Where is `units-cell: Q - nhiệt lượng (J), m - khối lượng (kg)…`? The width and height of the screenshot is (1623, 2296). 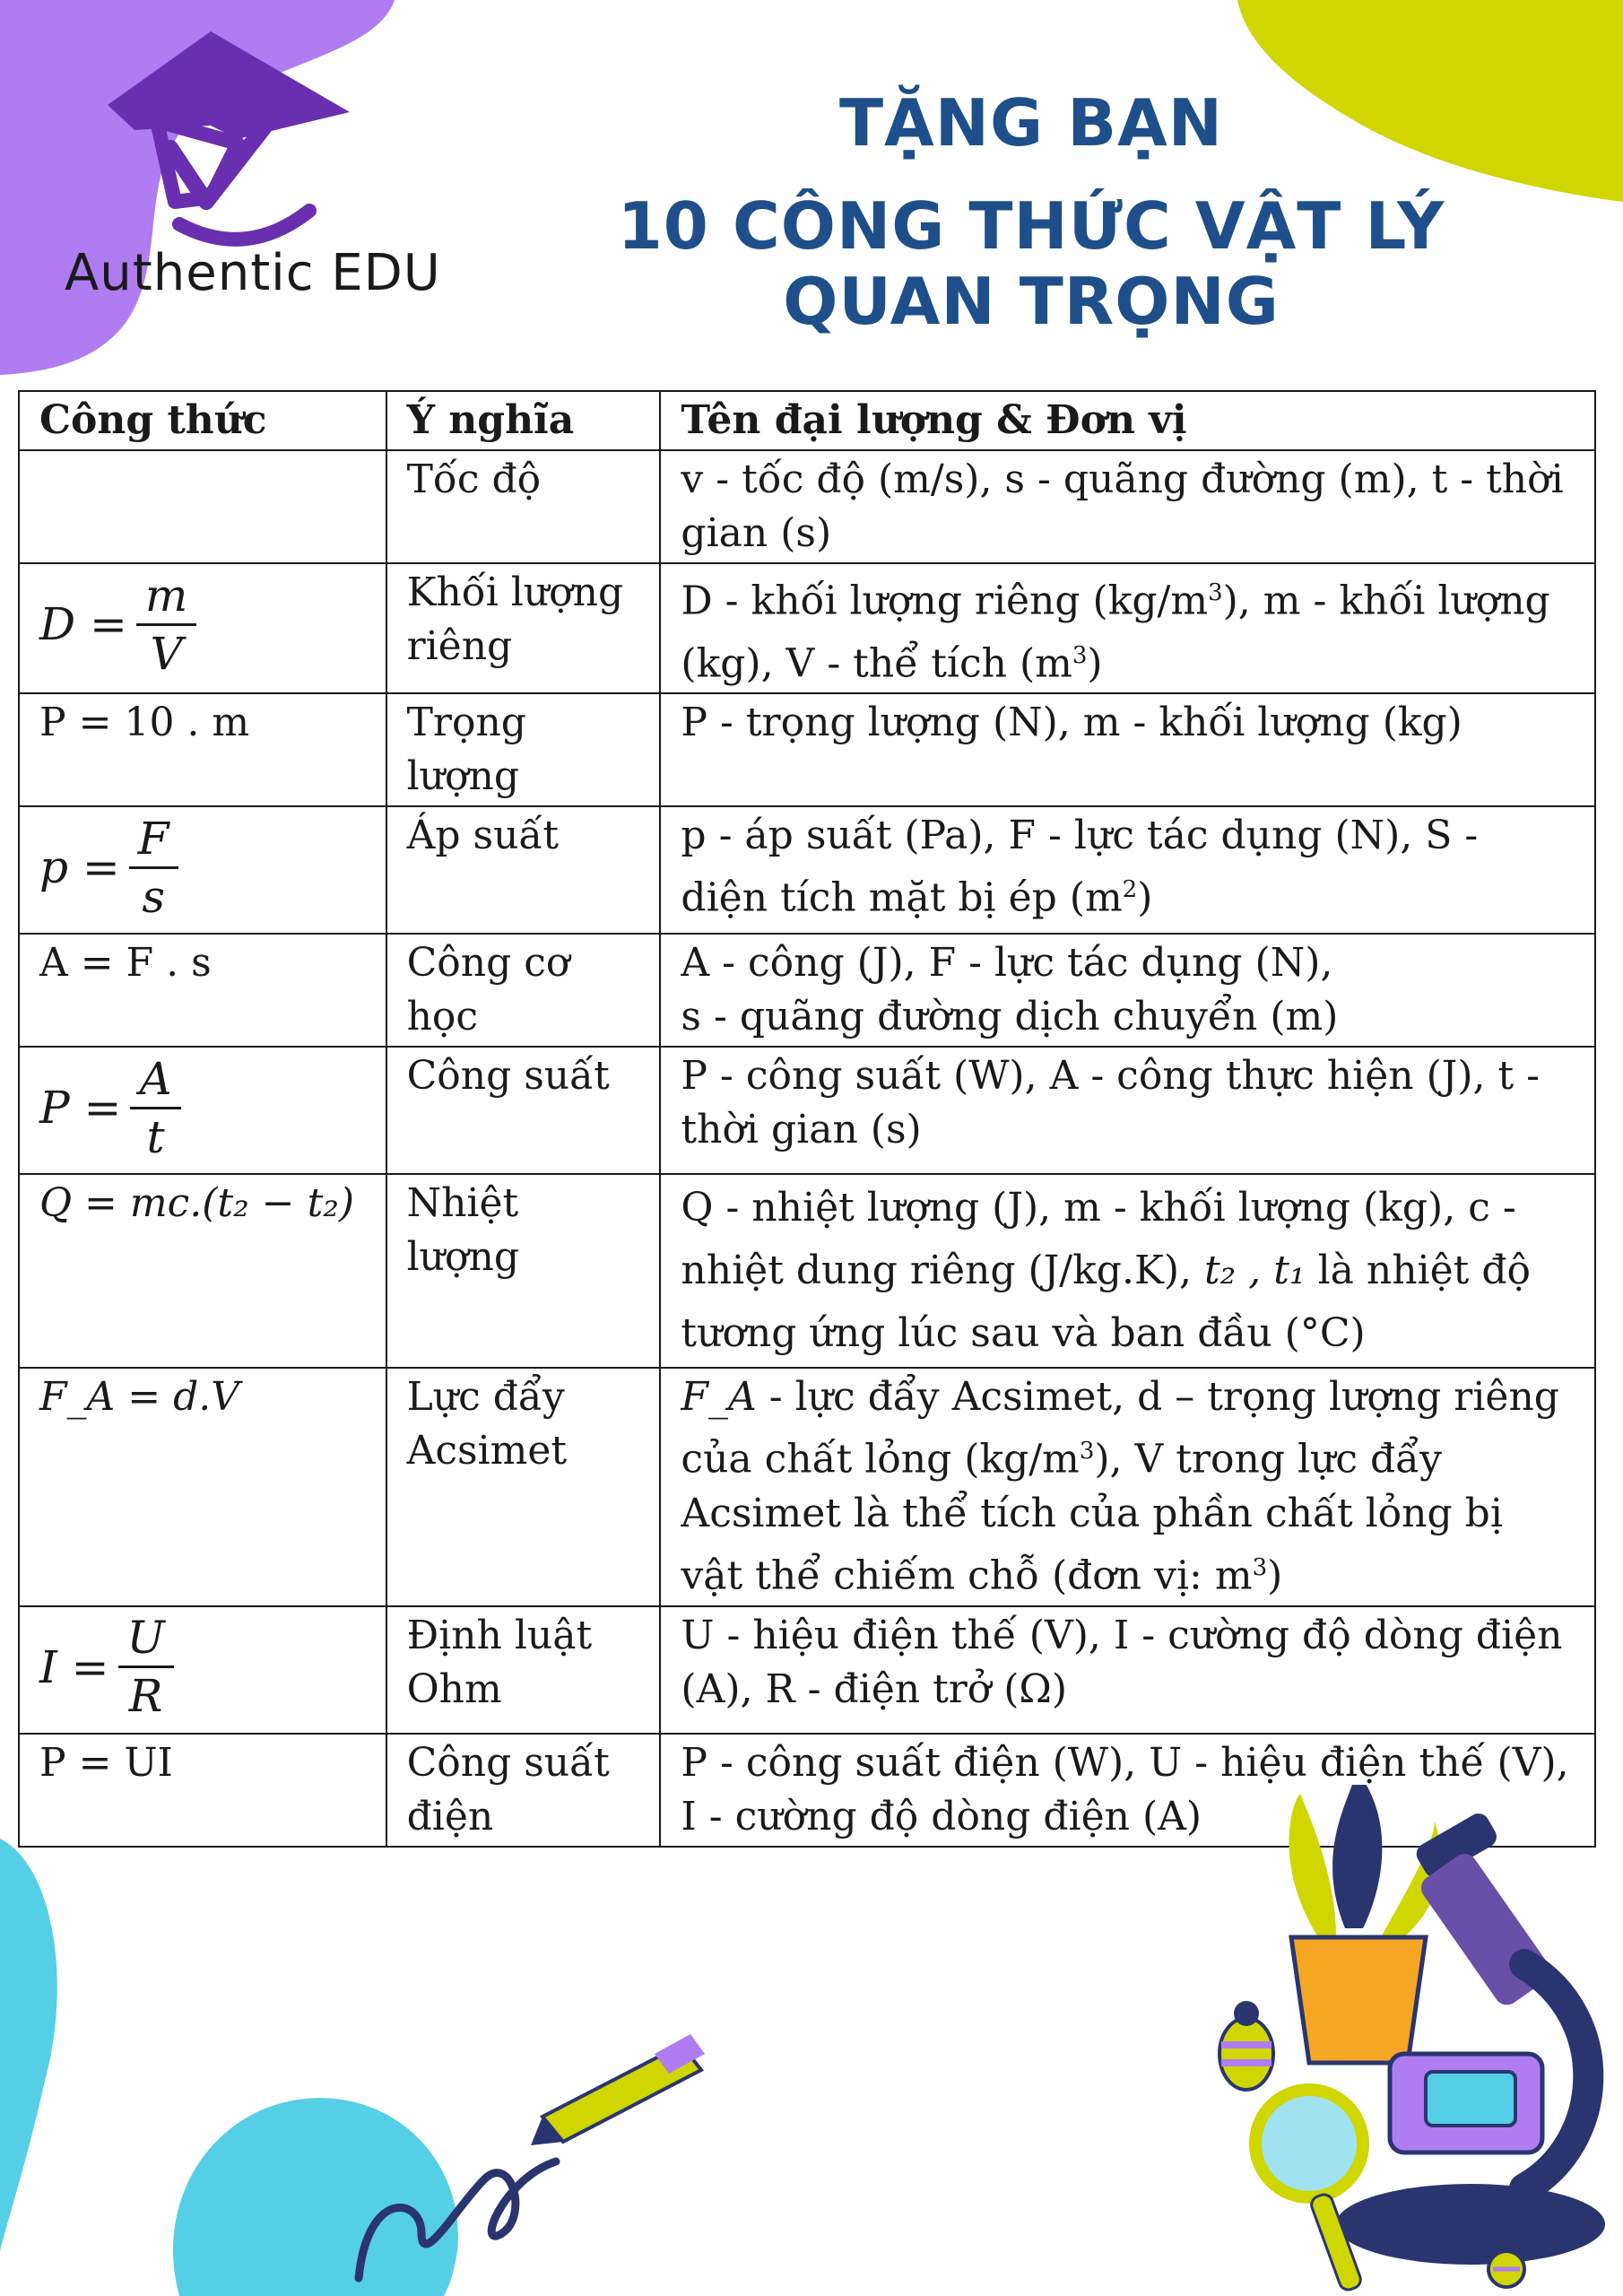 units-cell: Q - nhiệt lượng (J), m - khối lượng (kg)… is located at coordinates (1127, 1271).